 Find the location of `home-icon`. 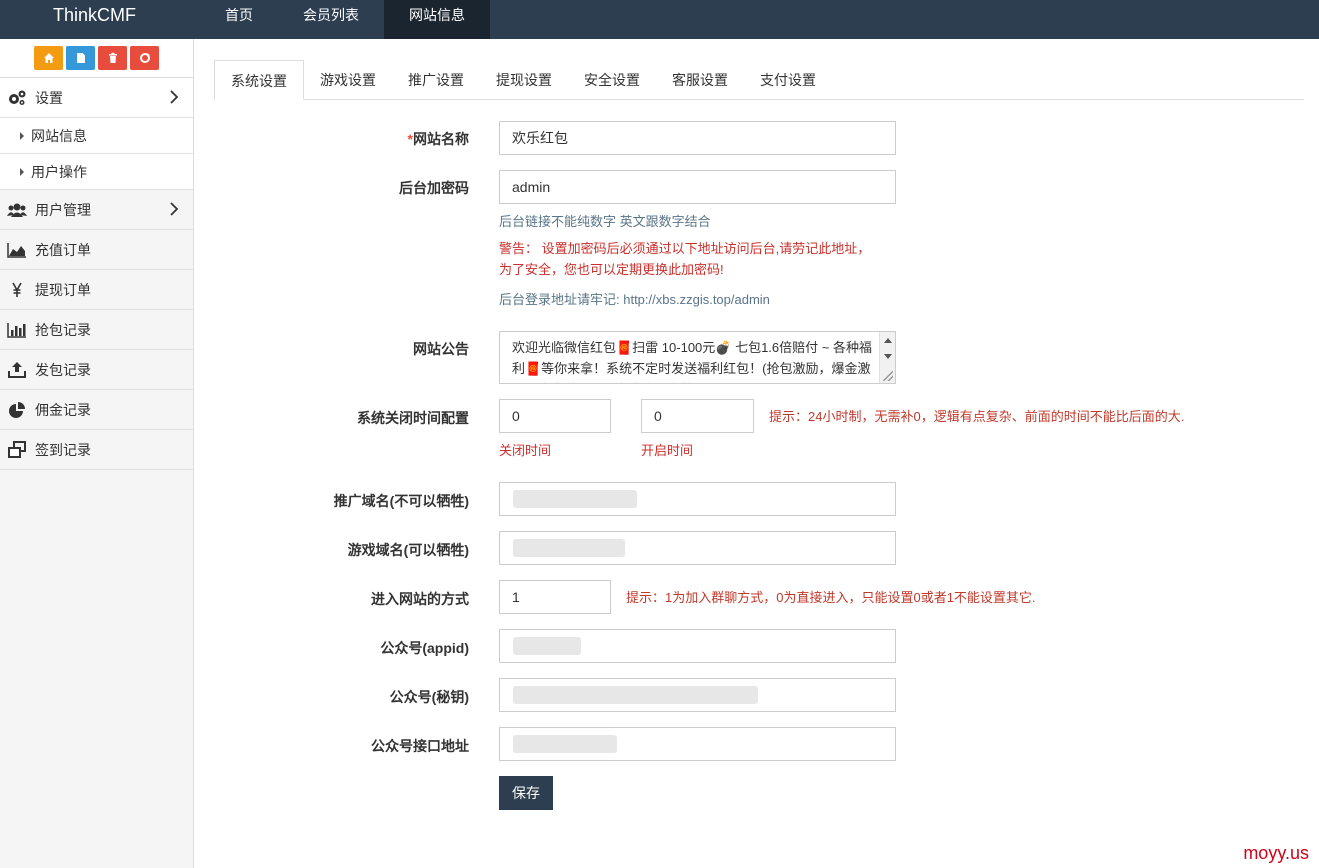

home-icon is located at coordinates (48, 58).